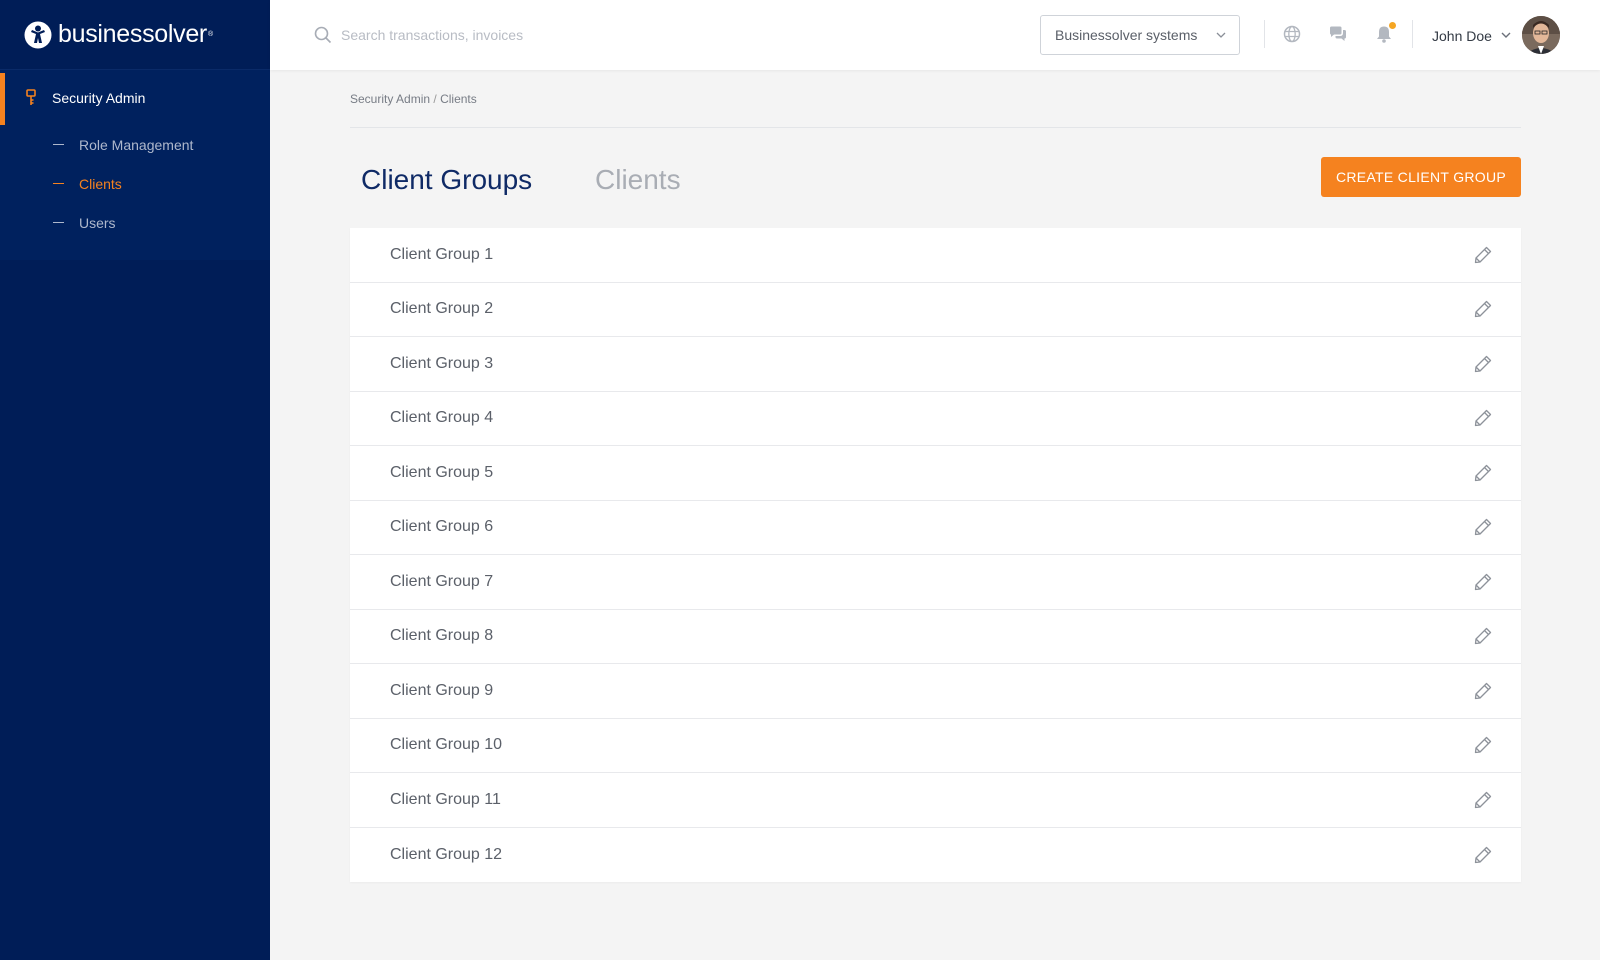 The height and width of the screenshot is (960, 1600). I want to click on client-group-name: Client Group 9, so click(442, 690).